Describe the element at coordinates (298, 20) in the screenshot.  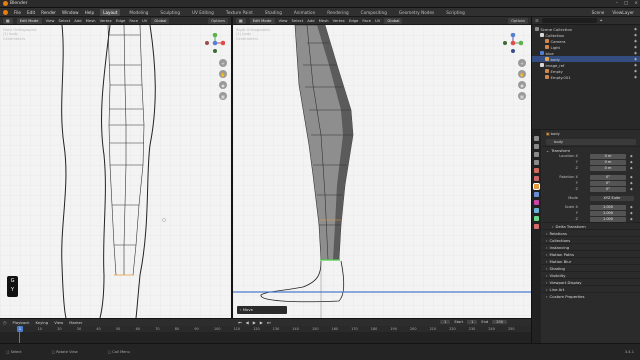
I see `right-menu-select: Select` at that location.